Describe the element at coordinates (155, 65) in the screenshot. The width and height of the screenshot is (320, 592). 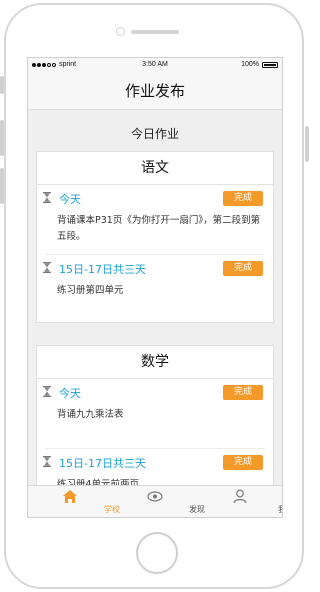
I see `status-bar: sprint 3:50 AM 100%` at that location.